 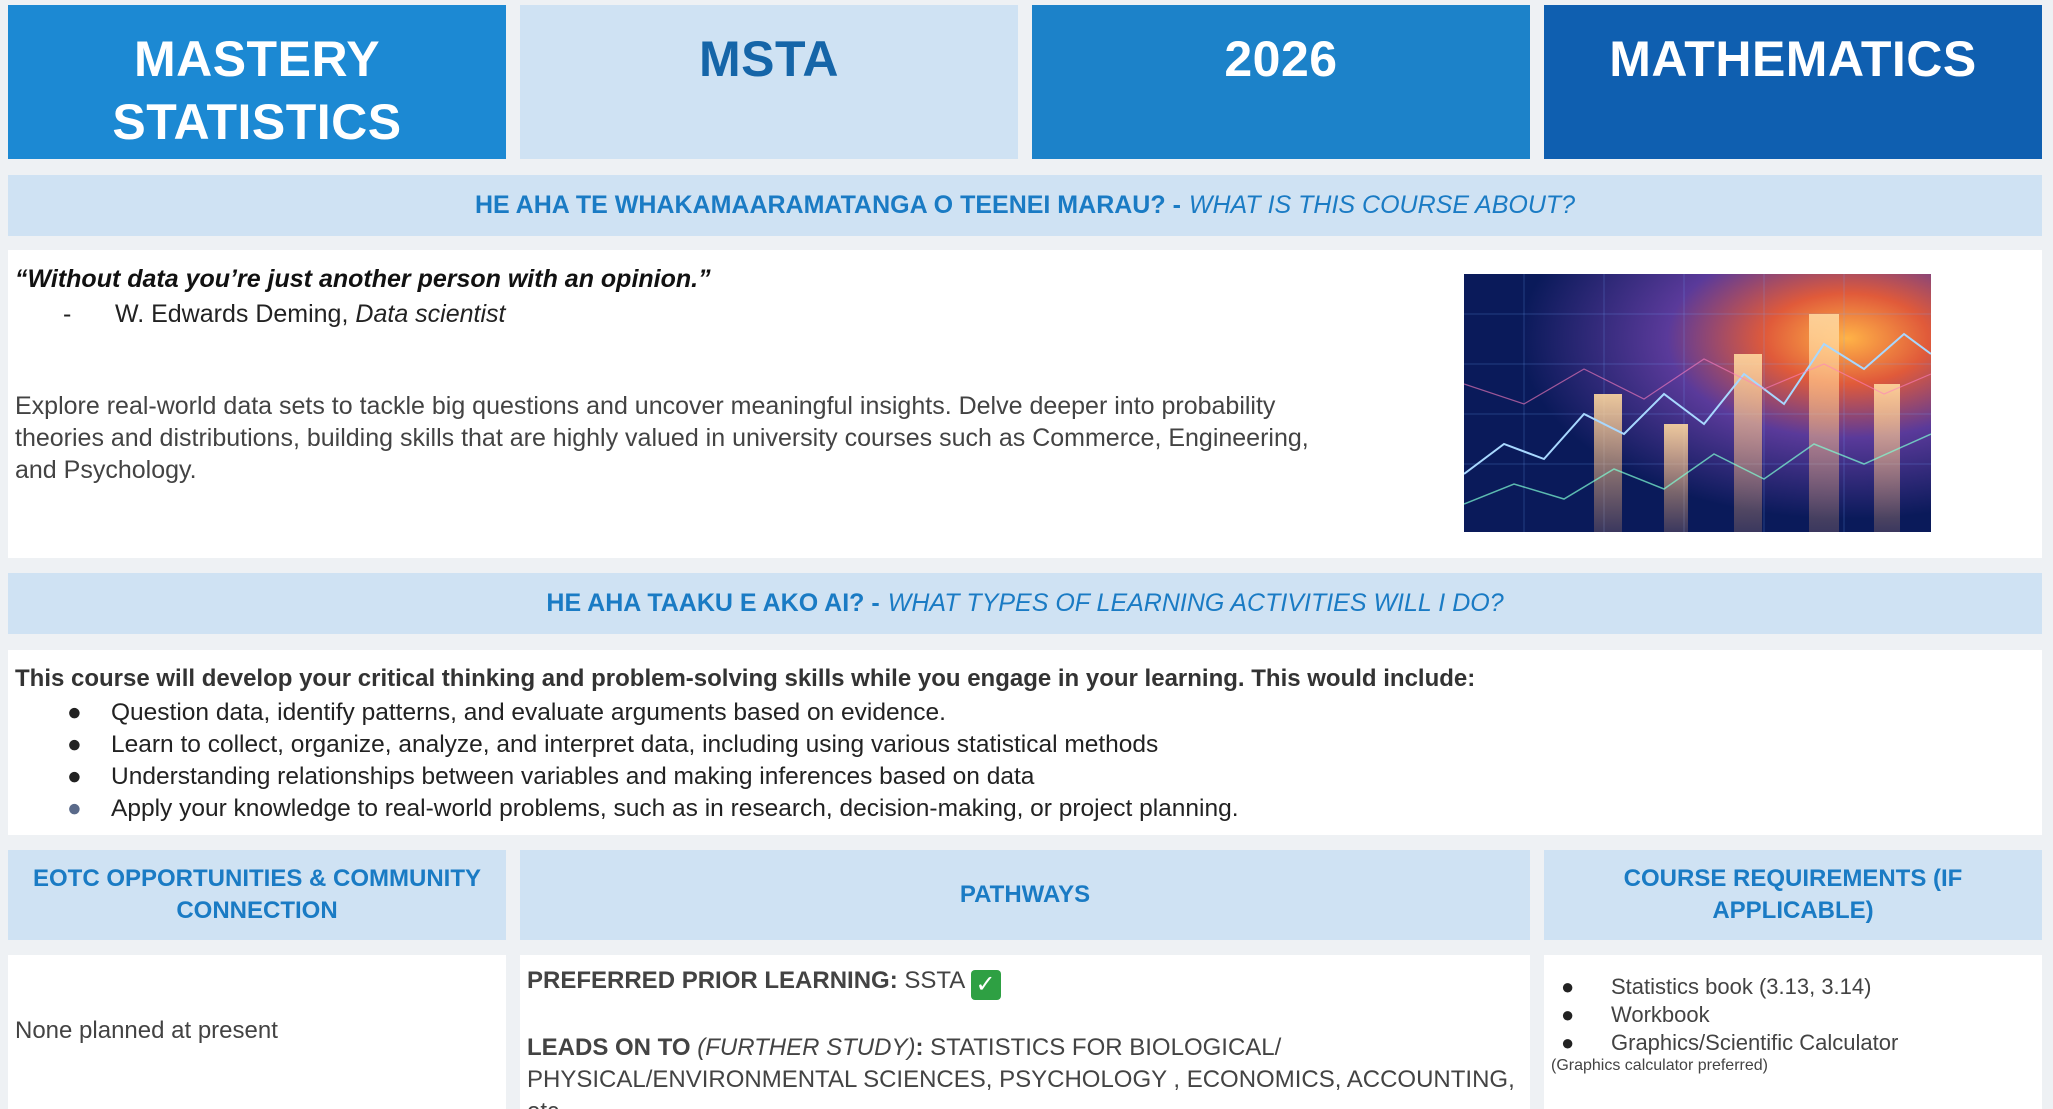 I want to click on attribution-dash: -, so click(x=67, y=314).